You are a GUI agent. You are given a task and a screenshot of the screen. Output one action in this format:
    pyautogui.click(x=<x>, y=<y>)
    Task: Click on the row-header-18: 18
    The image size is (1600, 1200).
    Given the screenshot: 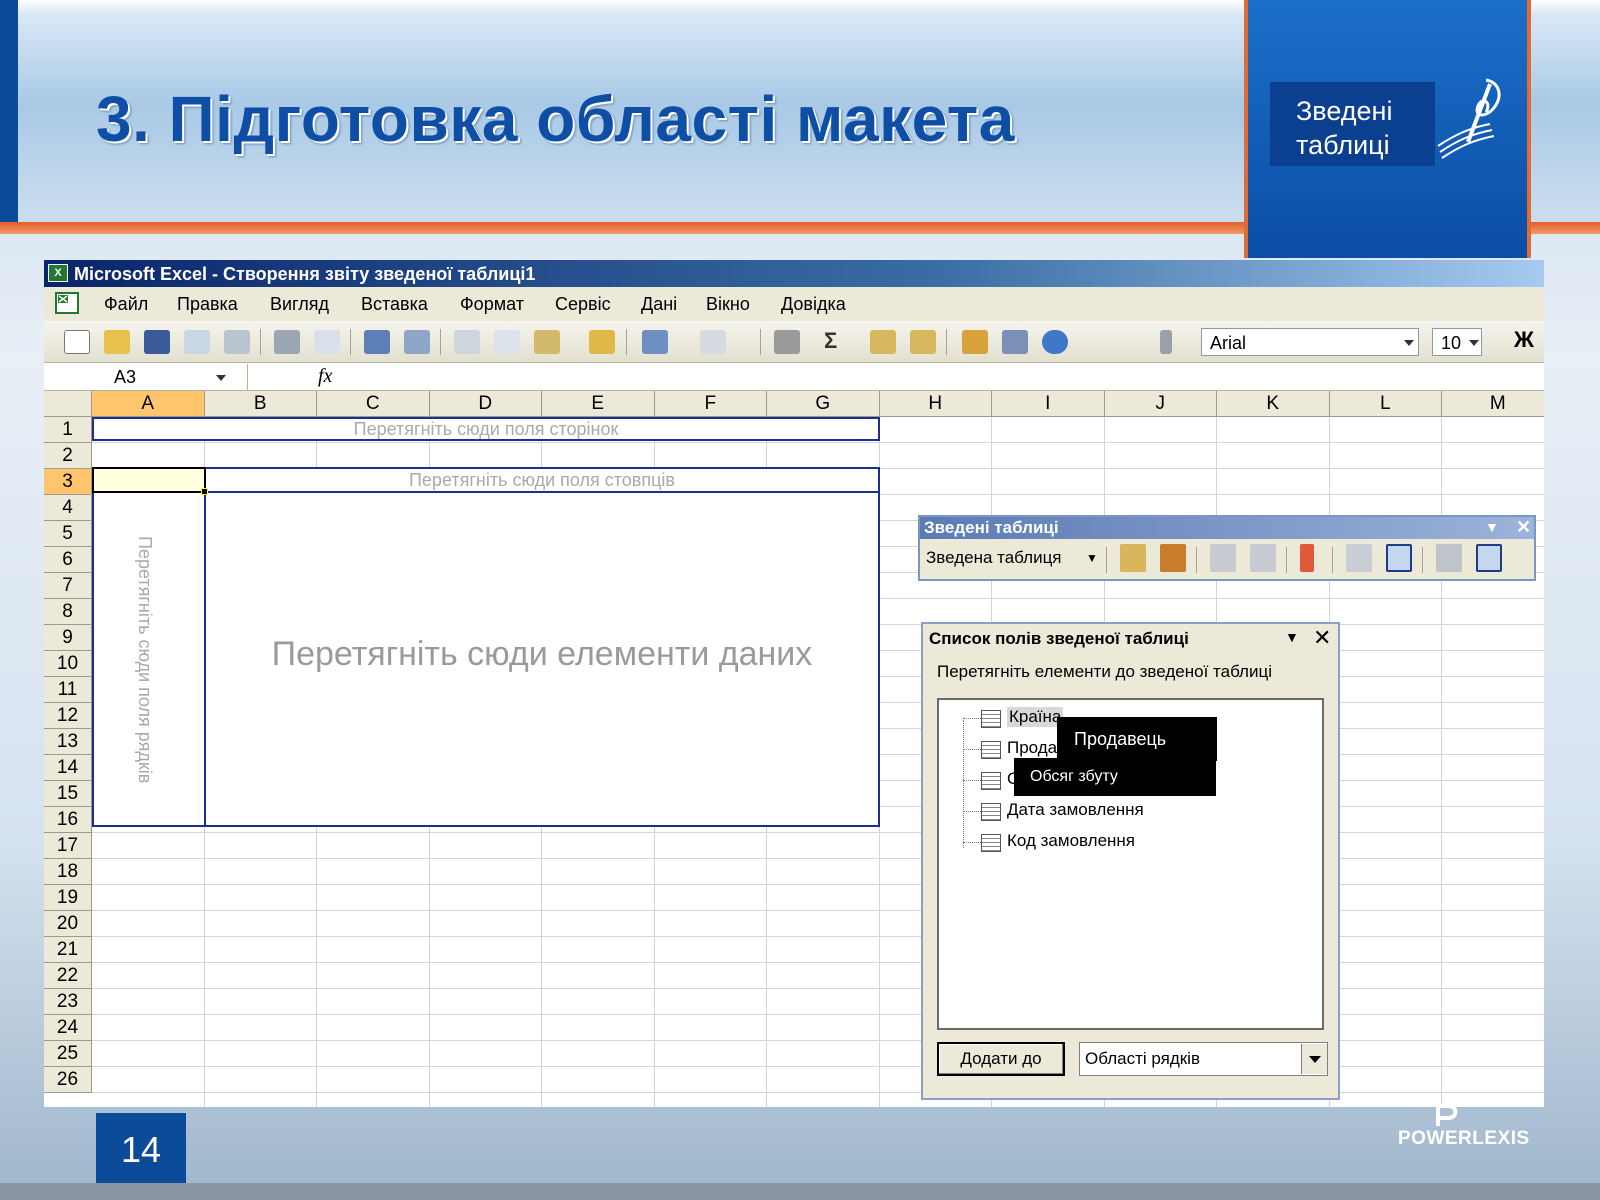 What is the action you would take?
    pyautogui.click(x=68, y=872)
    